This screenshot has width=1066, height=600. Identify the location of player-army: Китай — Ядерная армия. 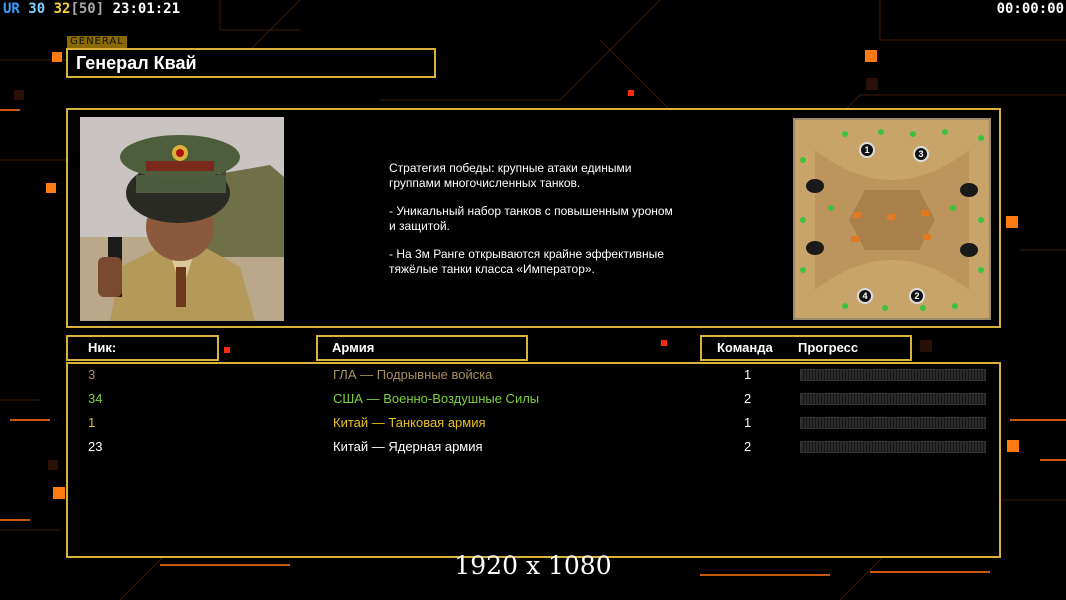
(408, 446).